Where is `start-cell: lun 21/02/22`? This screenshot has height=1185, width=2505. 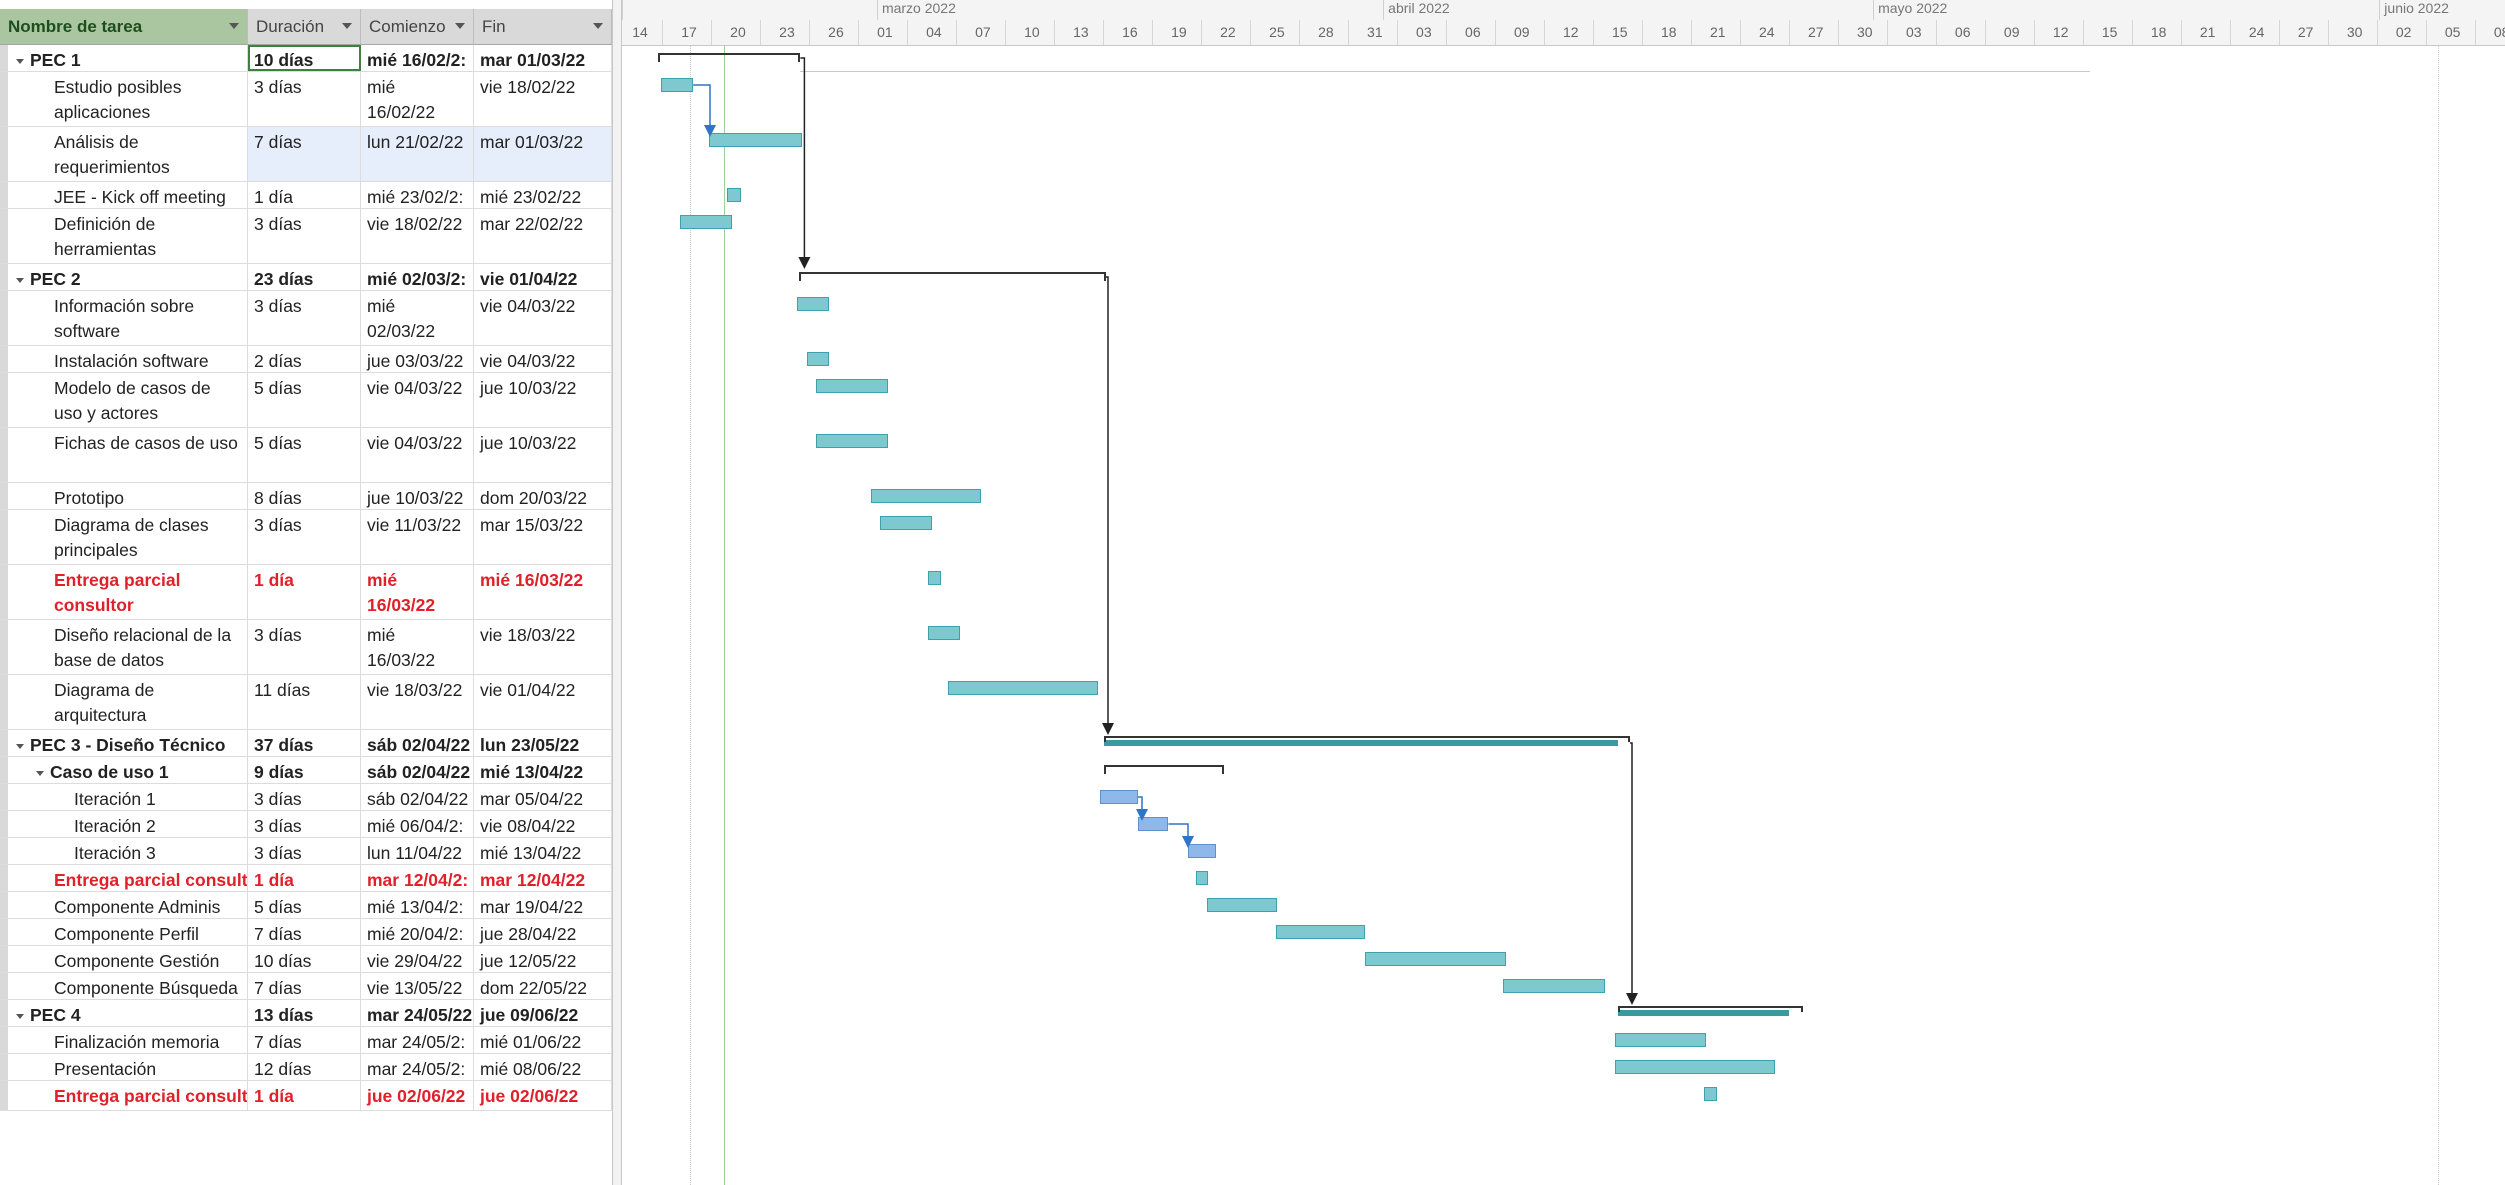 start-cell: lun 21/02/22 is located at coordinates (417, 154).